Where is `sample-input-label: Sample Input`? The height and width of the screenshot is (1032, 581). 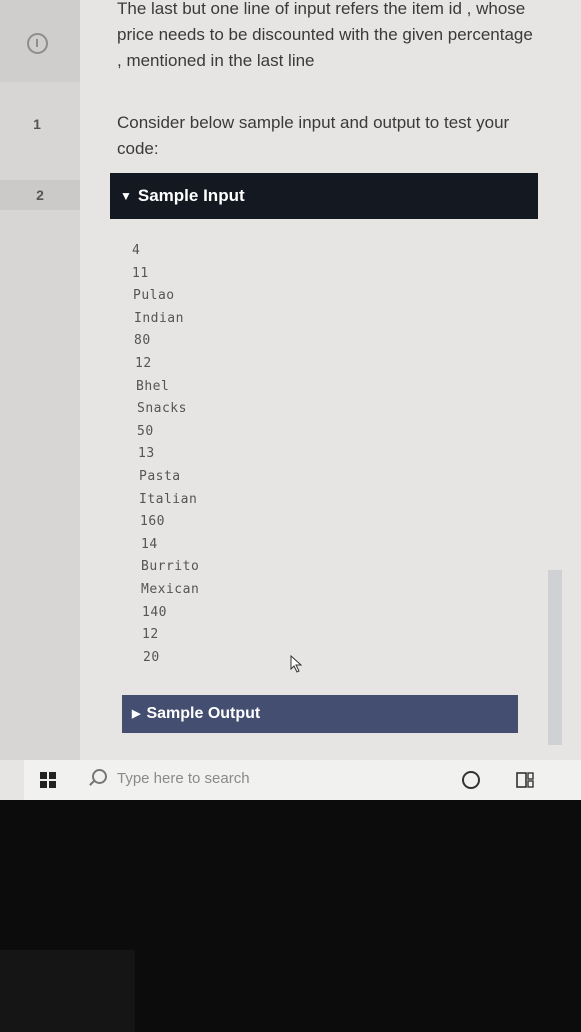
sample-input-label: Sample Input is located at coordinates (191, 195).